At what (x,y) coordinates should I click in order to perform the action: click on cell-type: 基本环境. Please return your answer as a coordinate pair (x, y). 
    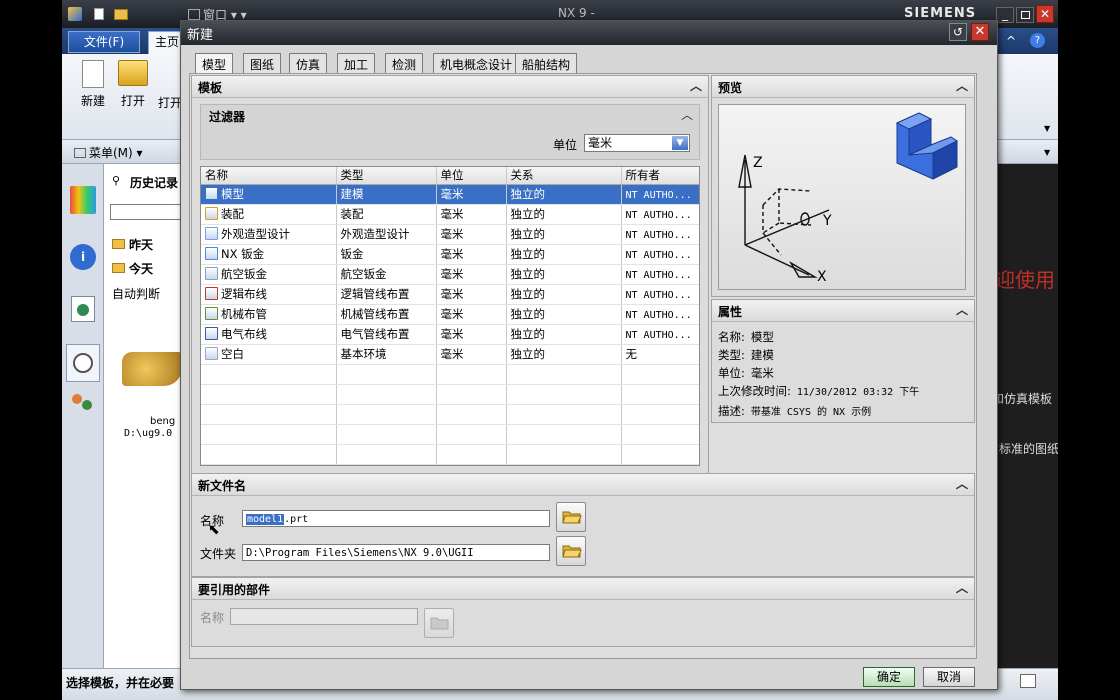
    Looking at the image, I should click on (386, 354).